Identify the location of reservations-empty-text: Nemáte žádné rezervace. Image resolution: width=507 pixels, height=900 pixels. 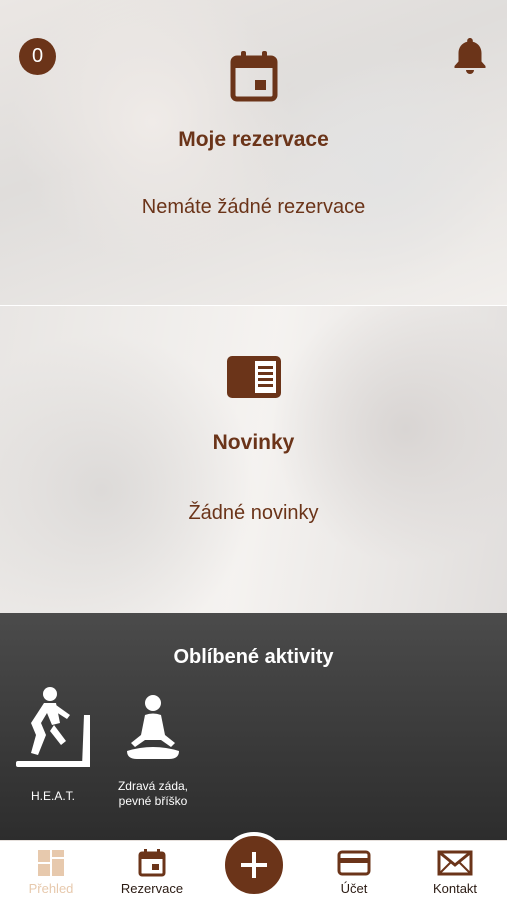
(253, 207).